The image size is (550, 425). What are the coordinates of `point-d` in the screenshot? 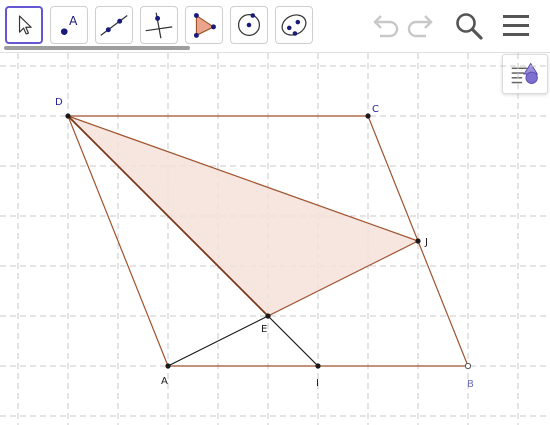 It's located at (68, 116).